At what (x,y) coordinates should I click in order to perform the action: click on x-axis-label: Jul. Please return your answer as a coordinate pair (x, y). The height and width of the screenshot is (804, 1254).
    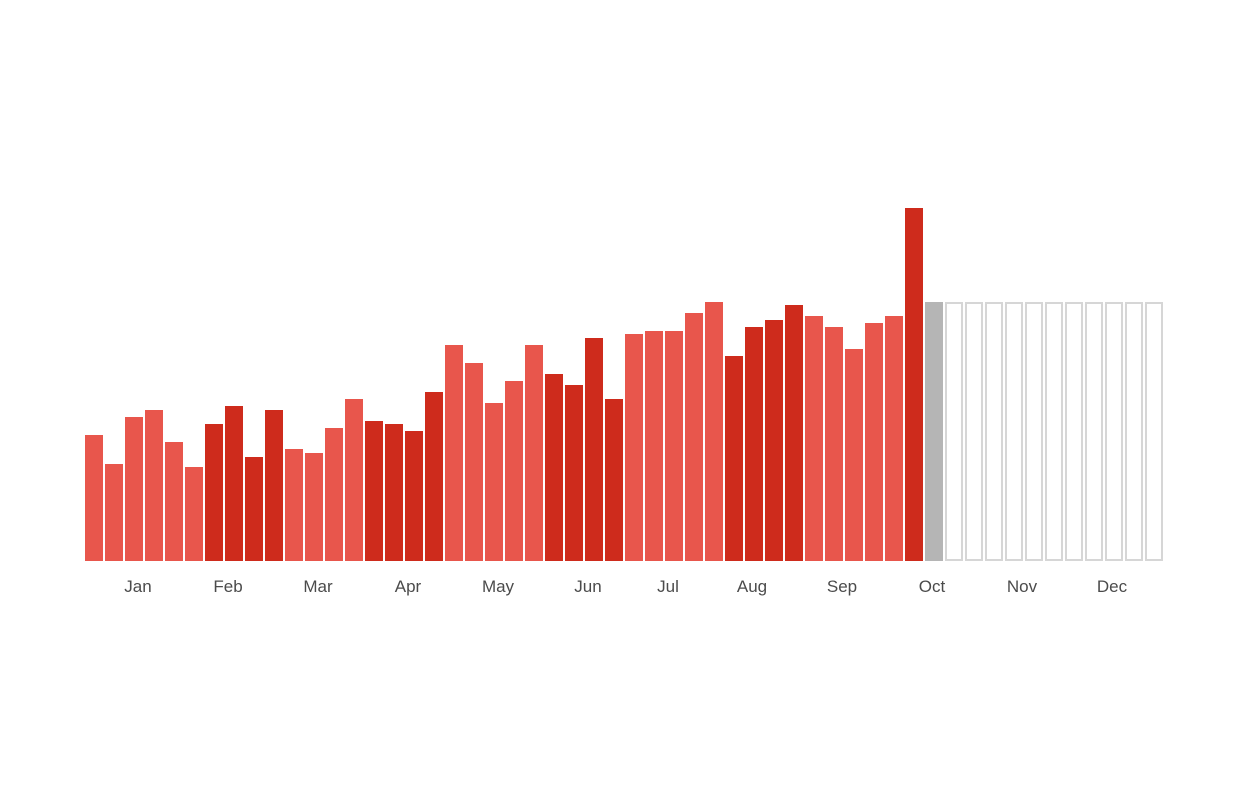
    Looking at the image, I should click on (668, 586).